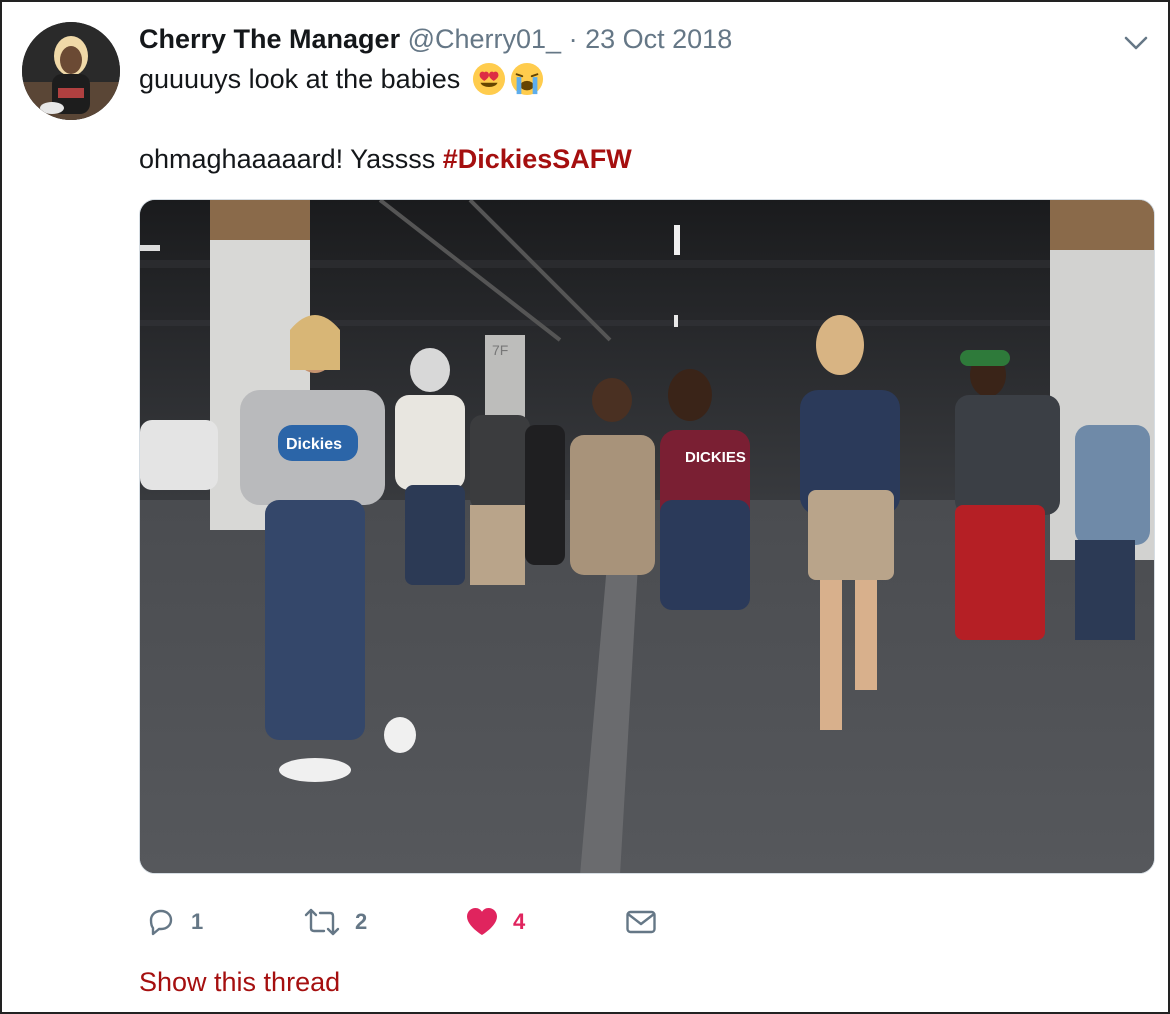 This screenshot has height=1014, width=1170. I want to click on envelope-icon, so click(641, 922).